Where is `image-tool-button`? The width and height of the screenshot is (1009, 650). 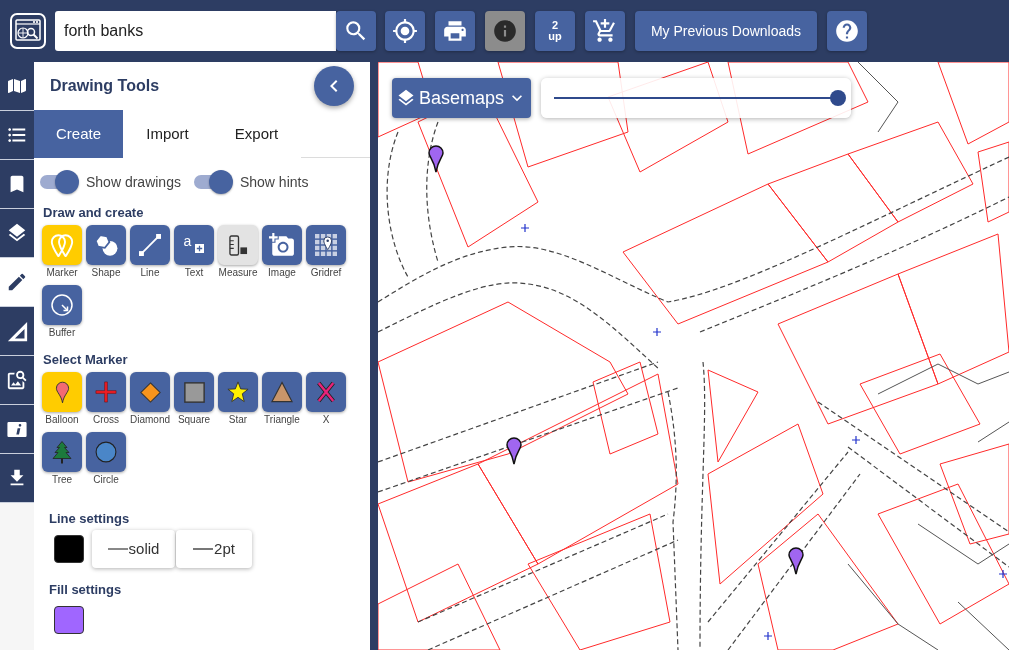
image-tool-button is located at coordinates (282, 245).